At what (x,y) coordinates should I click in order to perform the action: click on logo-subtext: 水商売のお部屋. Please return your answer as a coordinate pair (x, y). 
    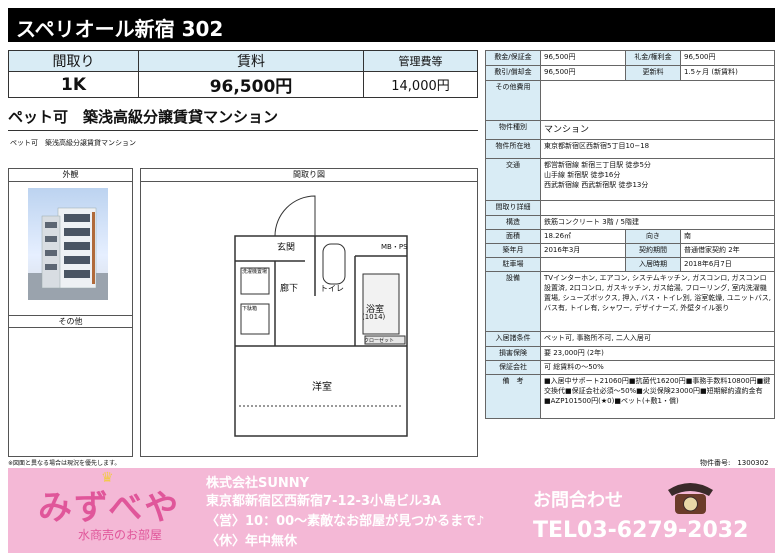
    Looking at the image, I should click on (120, 535).